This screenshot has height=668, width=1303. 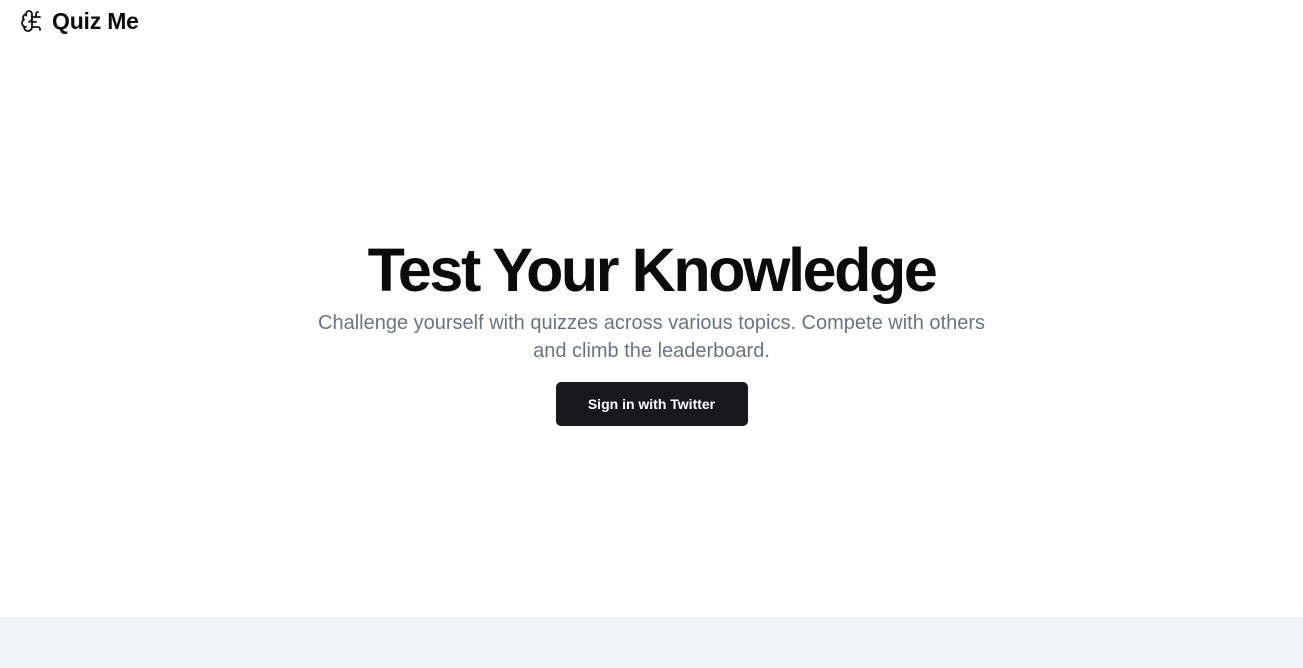 I want to click on footer, so click(x=651, y=642).